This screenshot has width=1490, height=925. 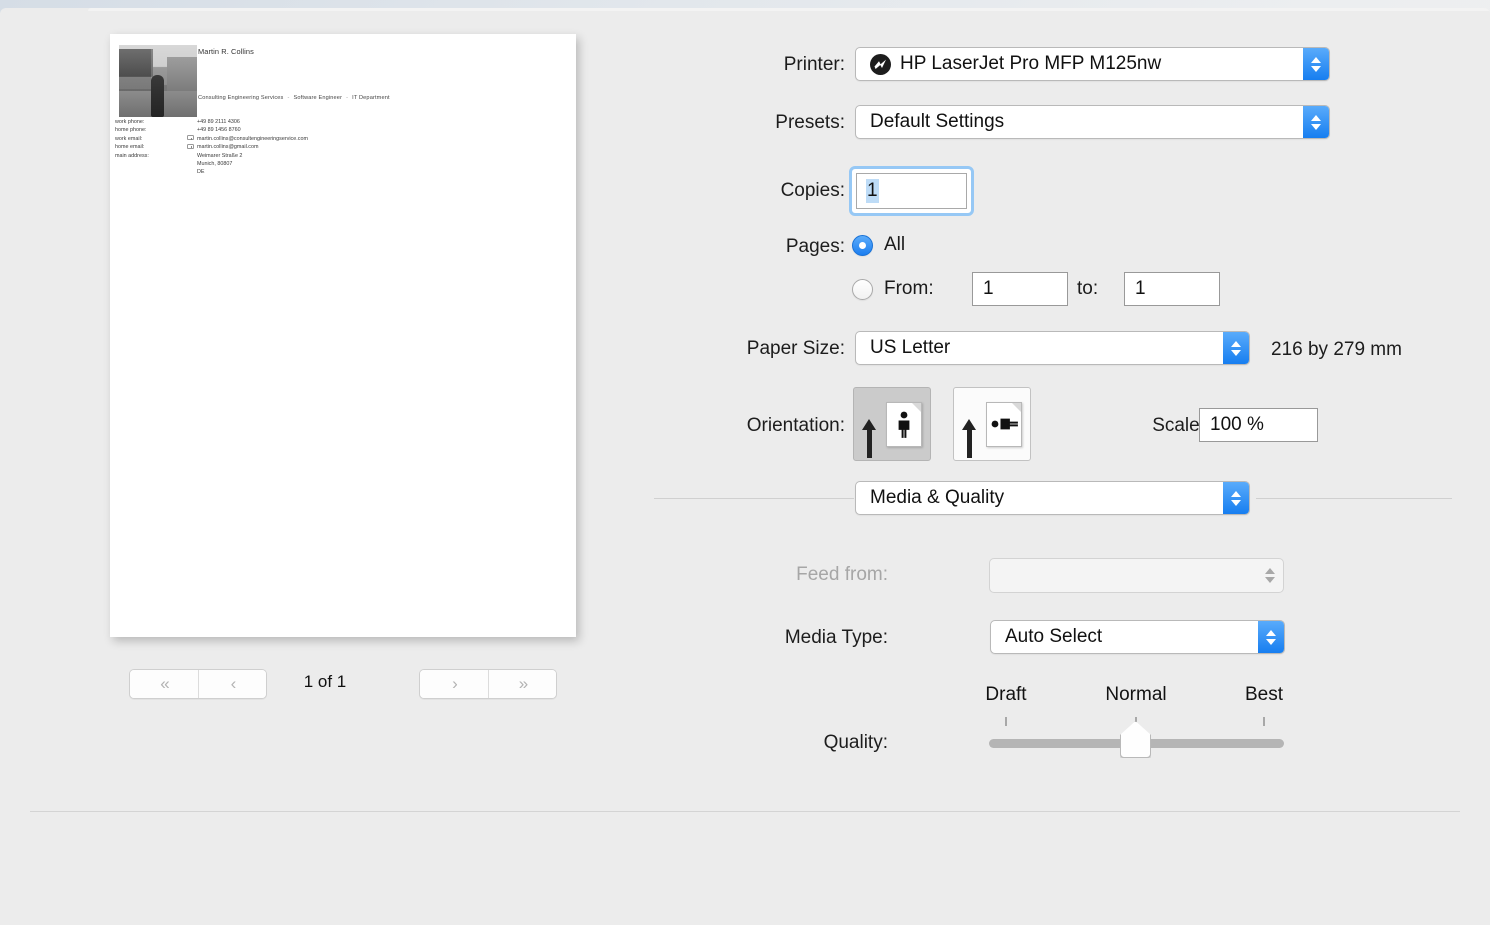 What do you see at coordinates (810, 122) in the screenshot?
I see `presets-label: Presets:` at bounding box center [810, 122].